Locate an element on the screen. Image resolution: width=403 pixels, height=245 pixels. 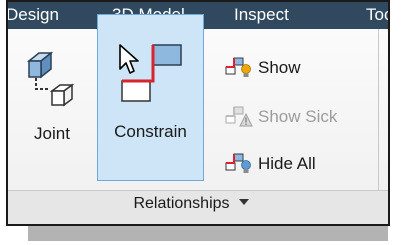
hide-all-label: Hide All is located at coordinates (287, 163).